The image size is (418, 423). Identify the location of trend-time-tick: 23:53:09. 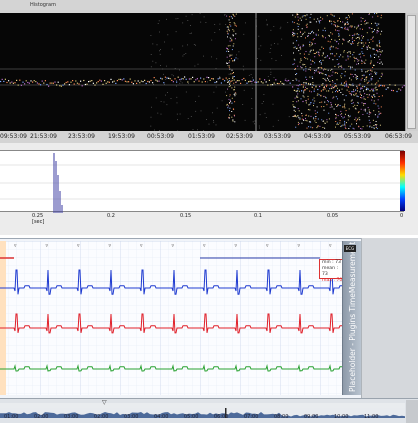
(81, 136).